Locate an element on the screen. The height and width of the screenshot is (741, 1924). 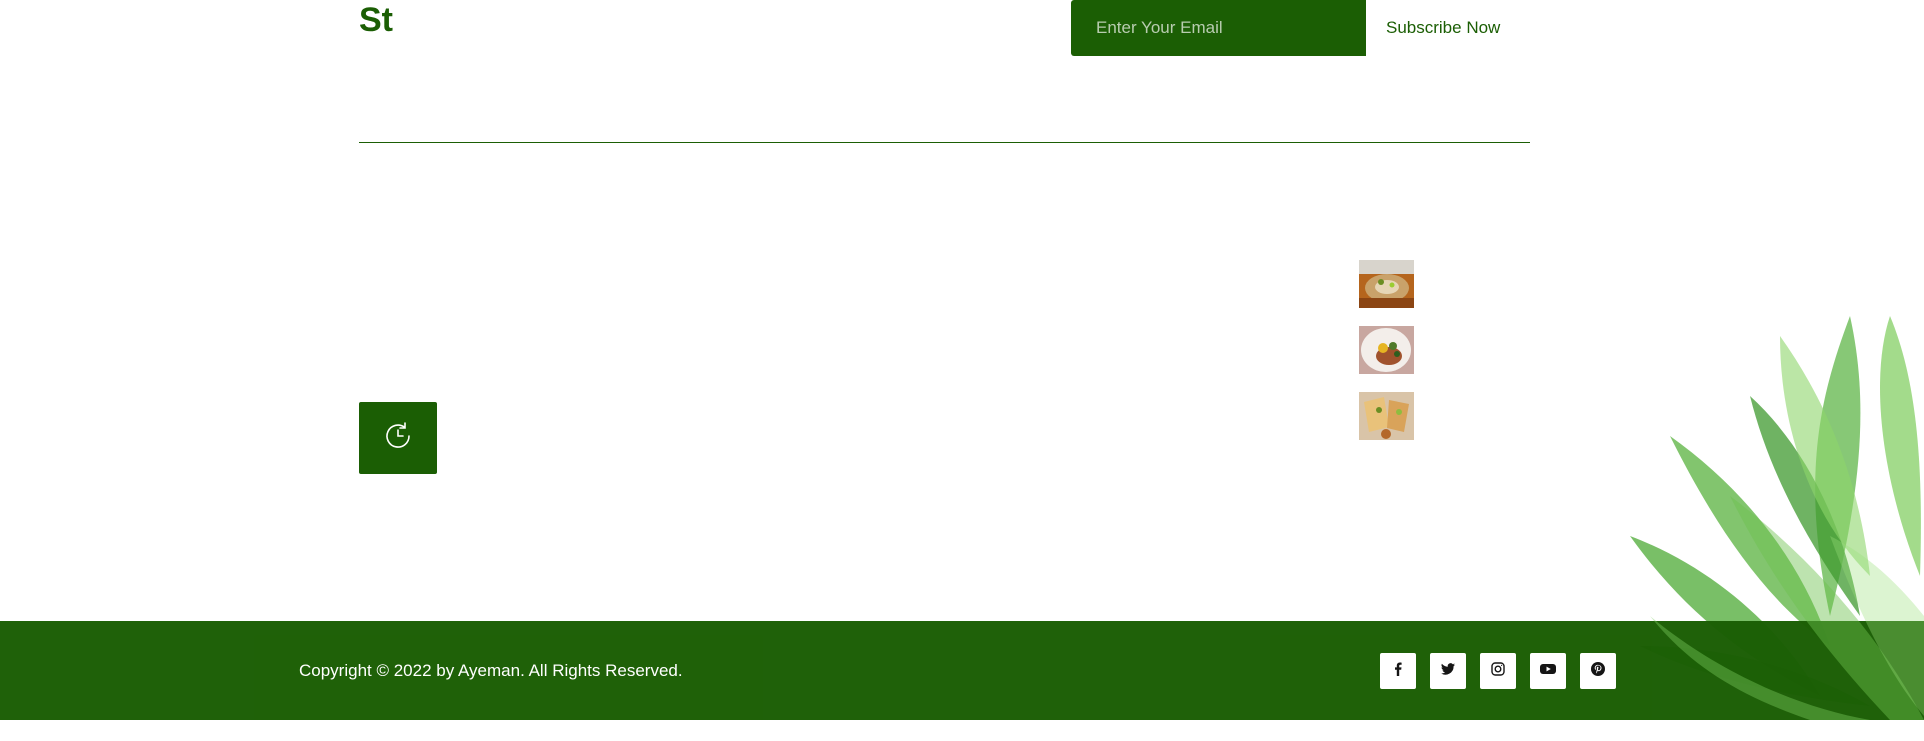
subscribe-button: Subscribe Now is located at coordinates (1448, 28).